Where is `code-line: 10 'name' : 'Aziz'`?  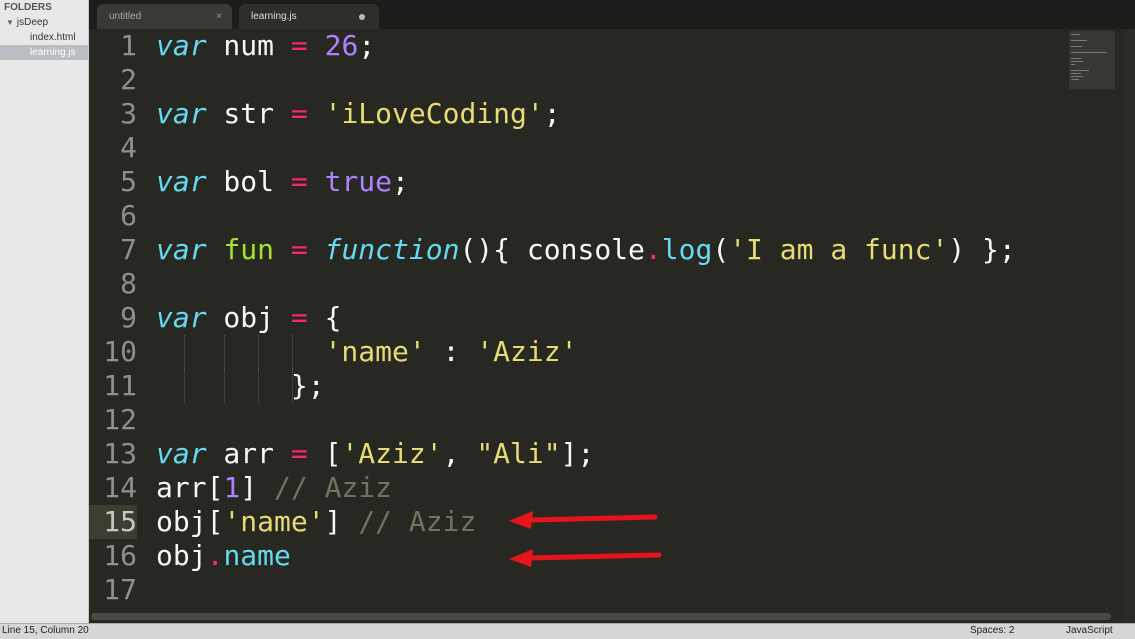 code-line: 10 'name' : 'Aziz' is located at coordinates (333, 352).